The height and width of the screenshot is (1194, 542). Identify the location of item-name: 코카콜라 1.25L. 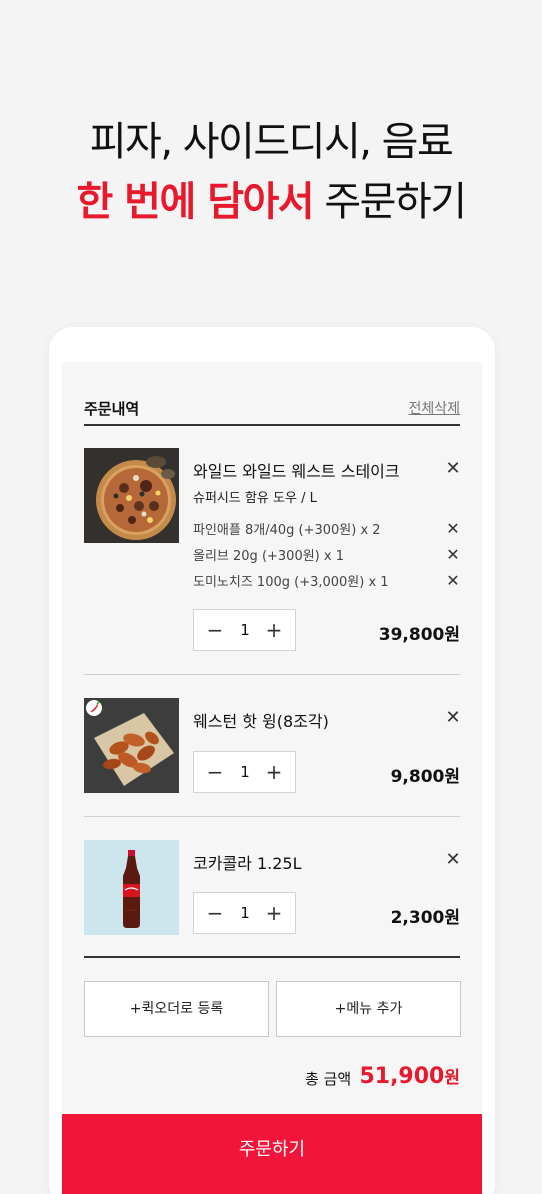
(247, 863).